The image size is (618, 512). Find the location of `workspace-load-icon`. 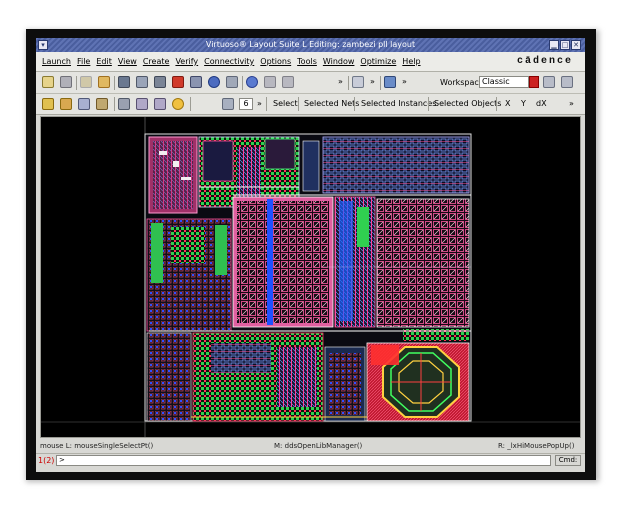

workspace-load-icon is located at coordinates (567, 82).